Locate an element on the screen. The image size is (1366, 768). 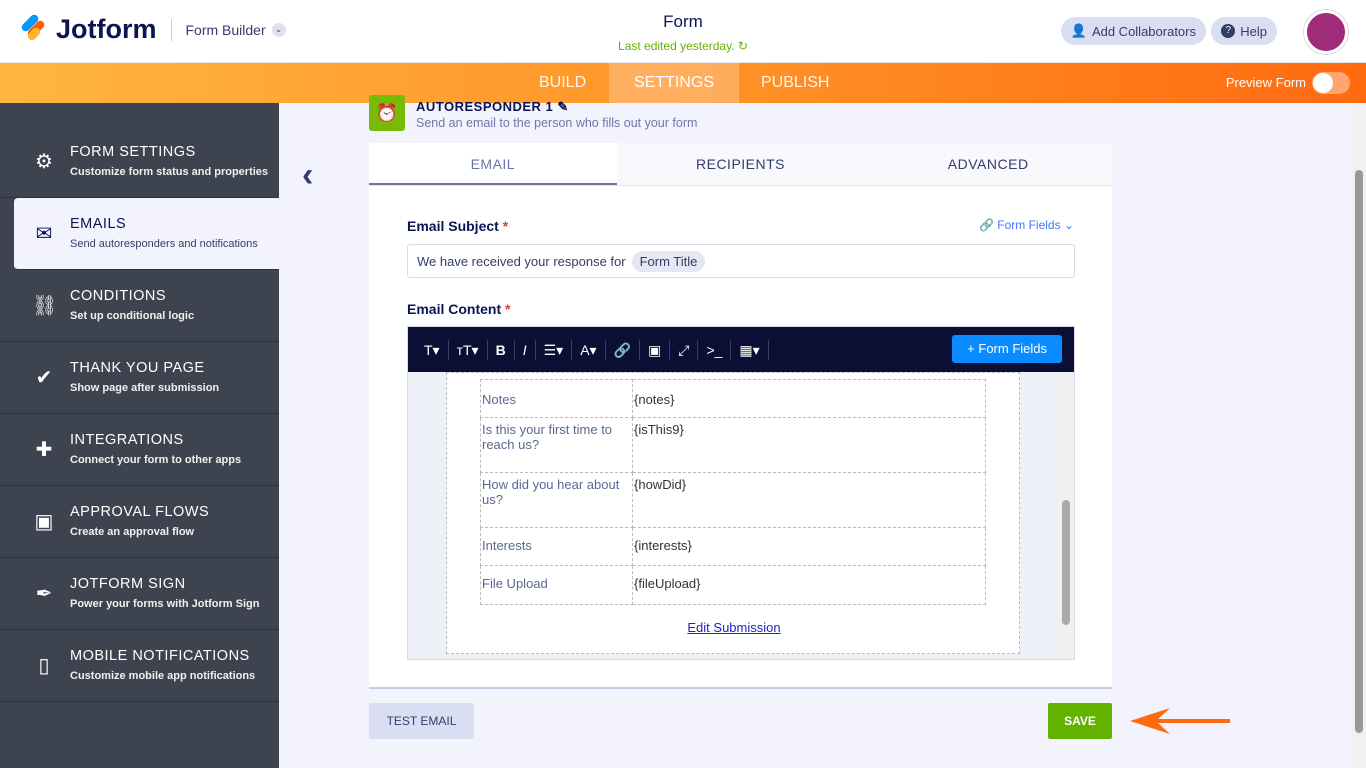
item-desc: Create an approval flow is located at coordinates (132, 532).